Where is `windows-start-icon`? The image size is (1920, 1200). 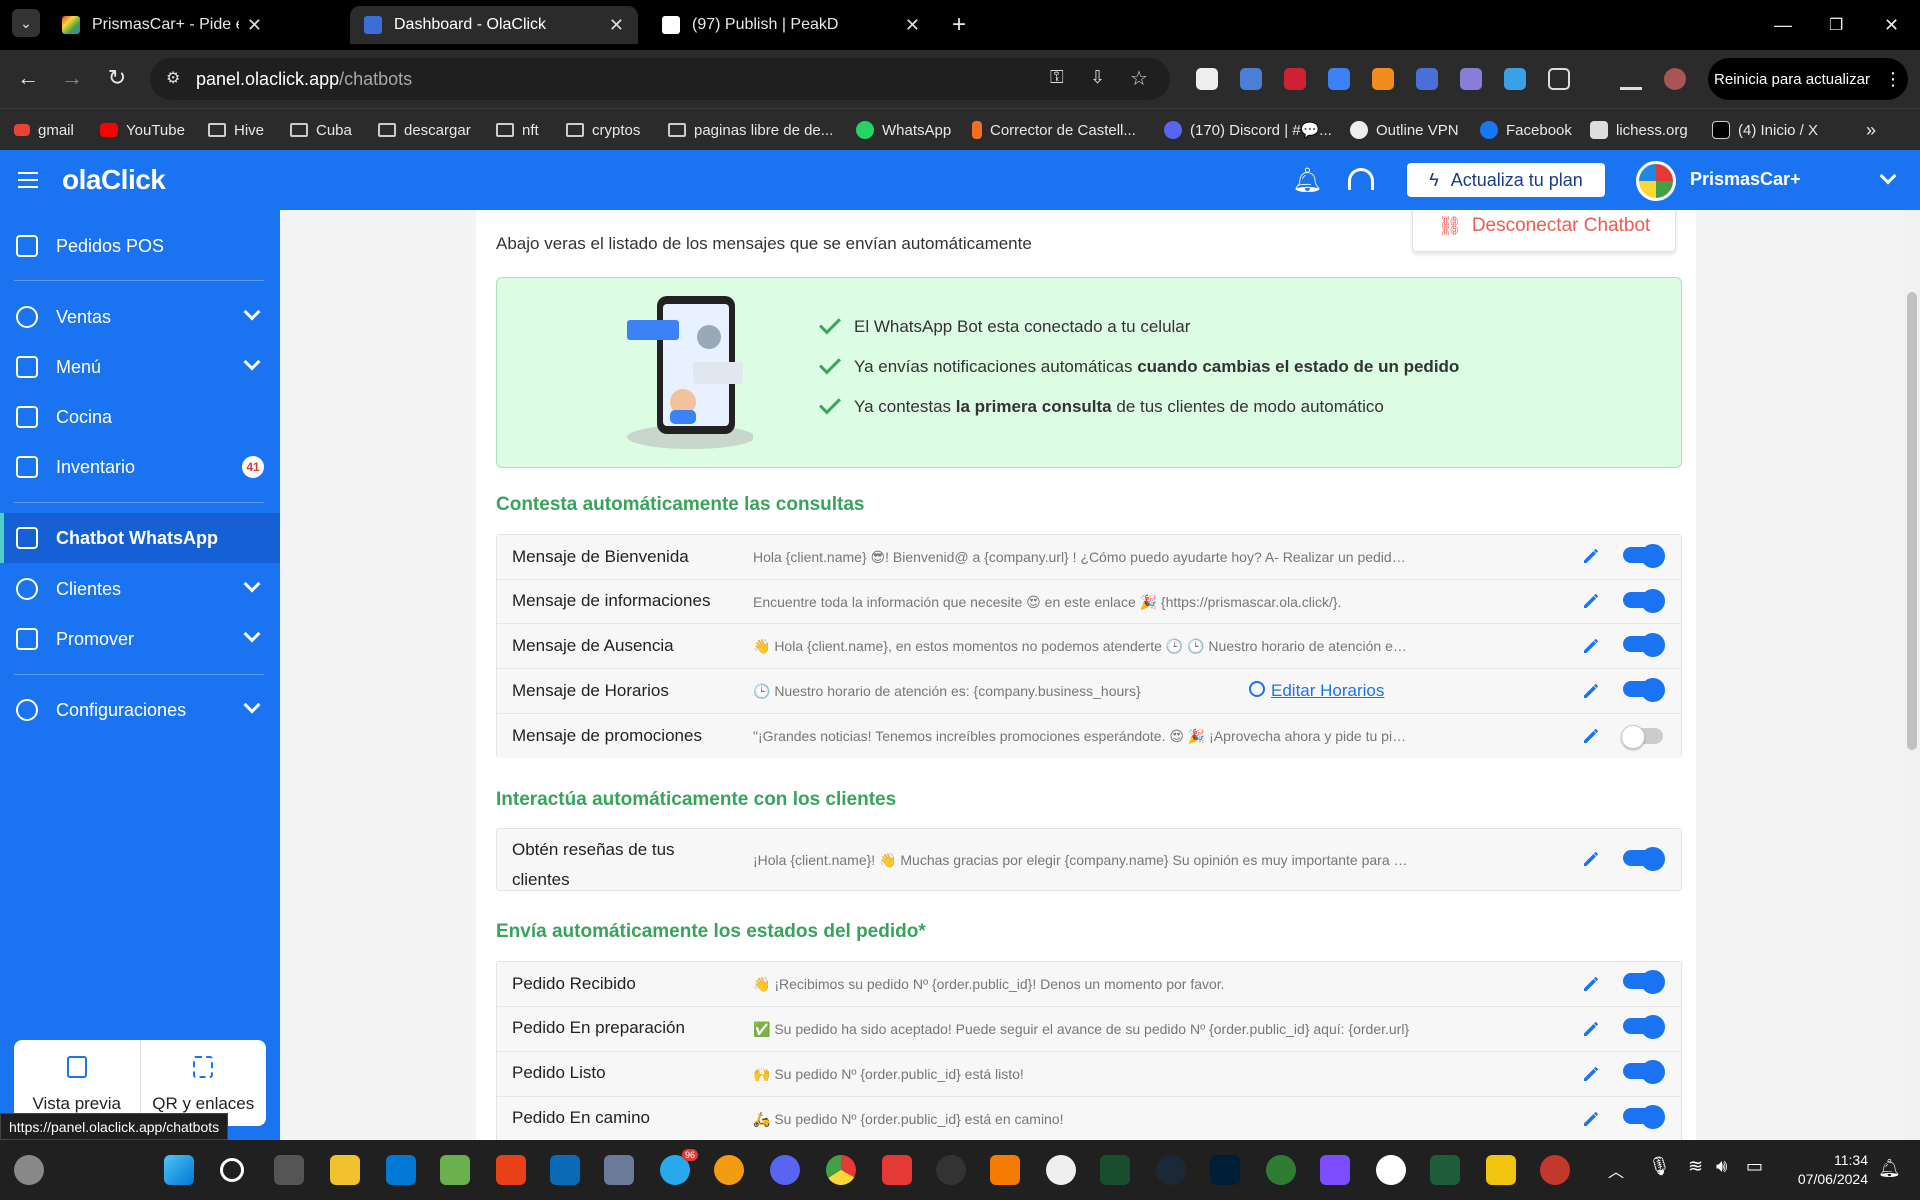 windows-start-icon is located at coordinates (179, 1170).